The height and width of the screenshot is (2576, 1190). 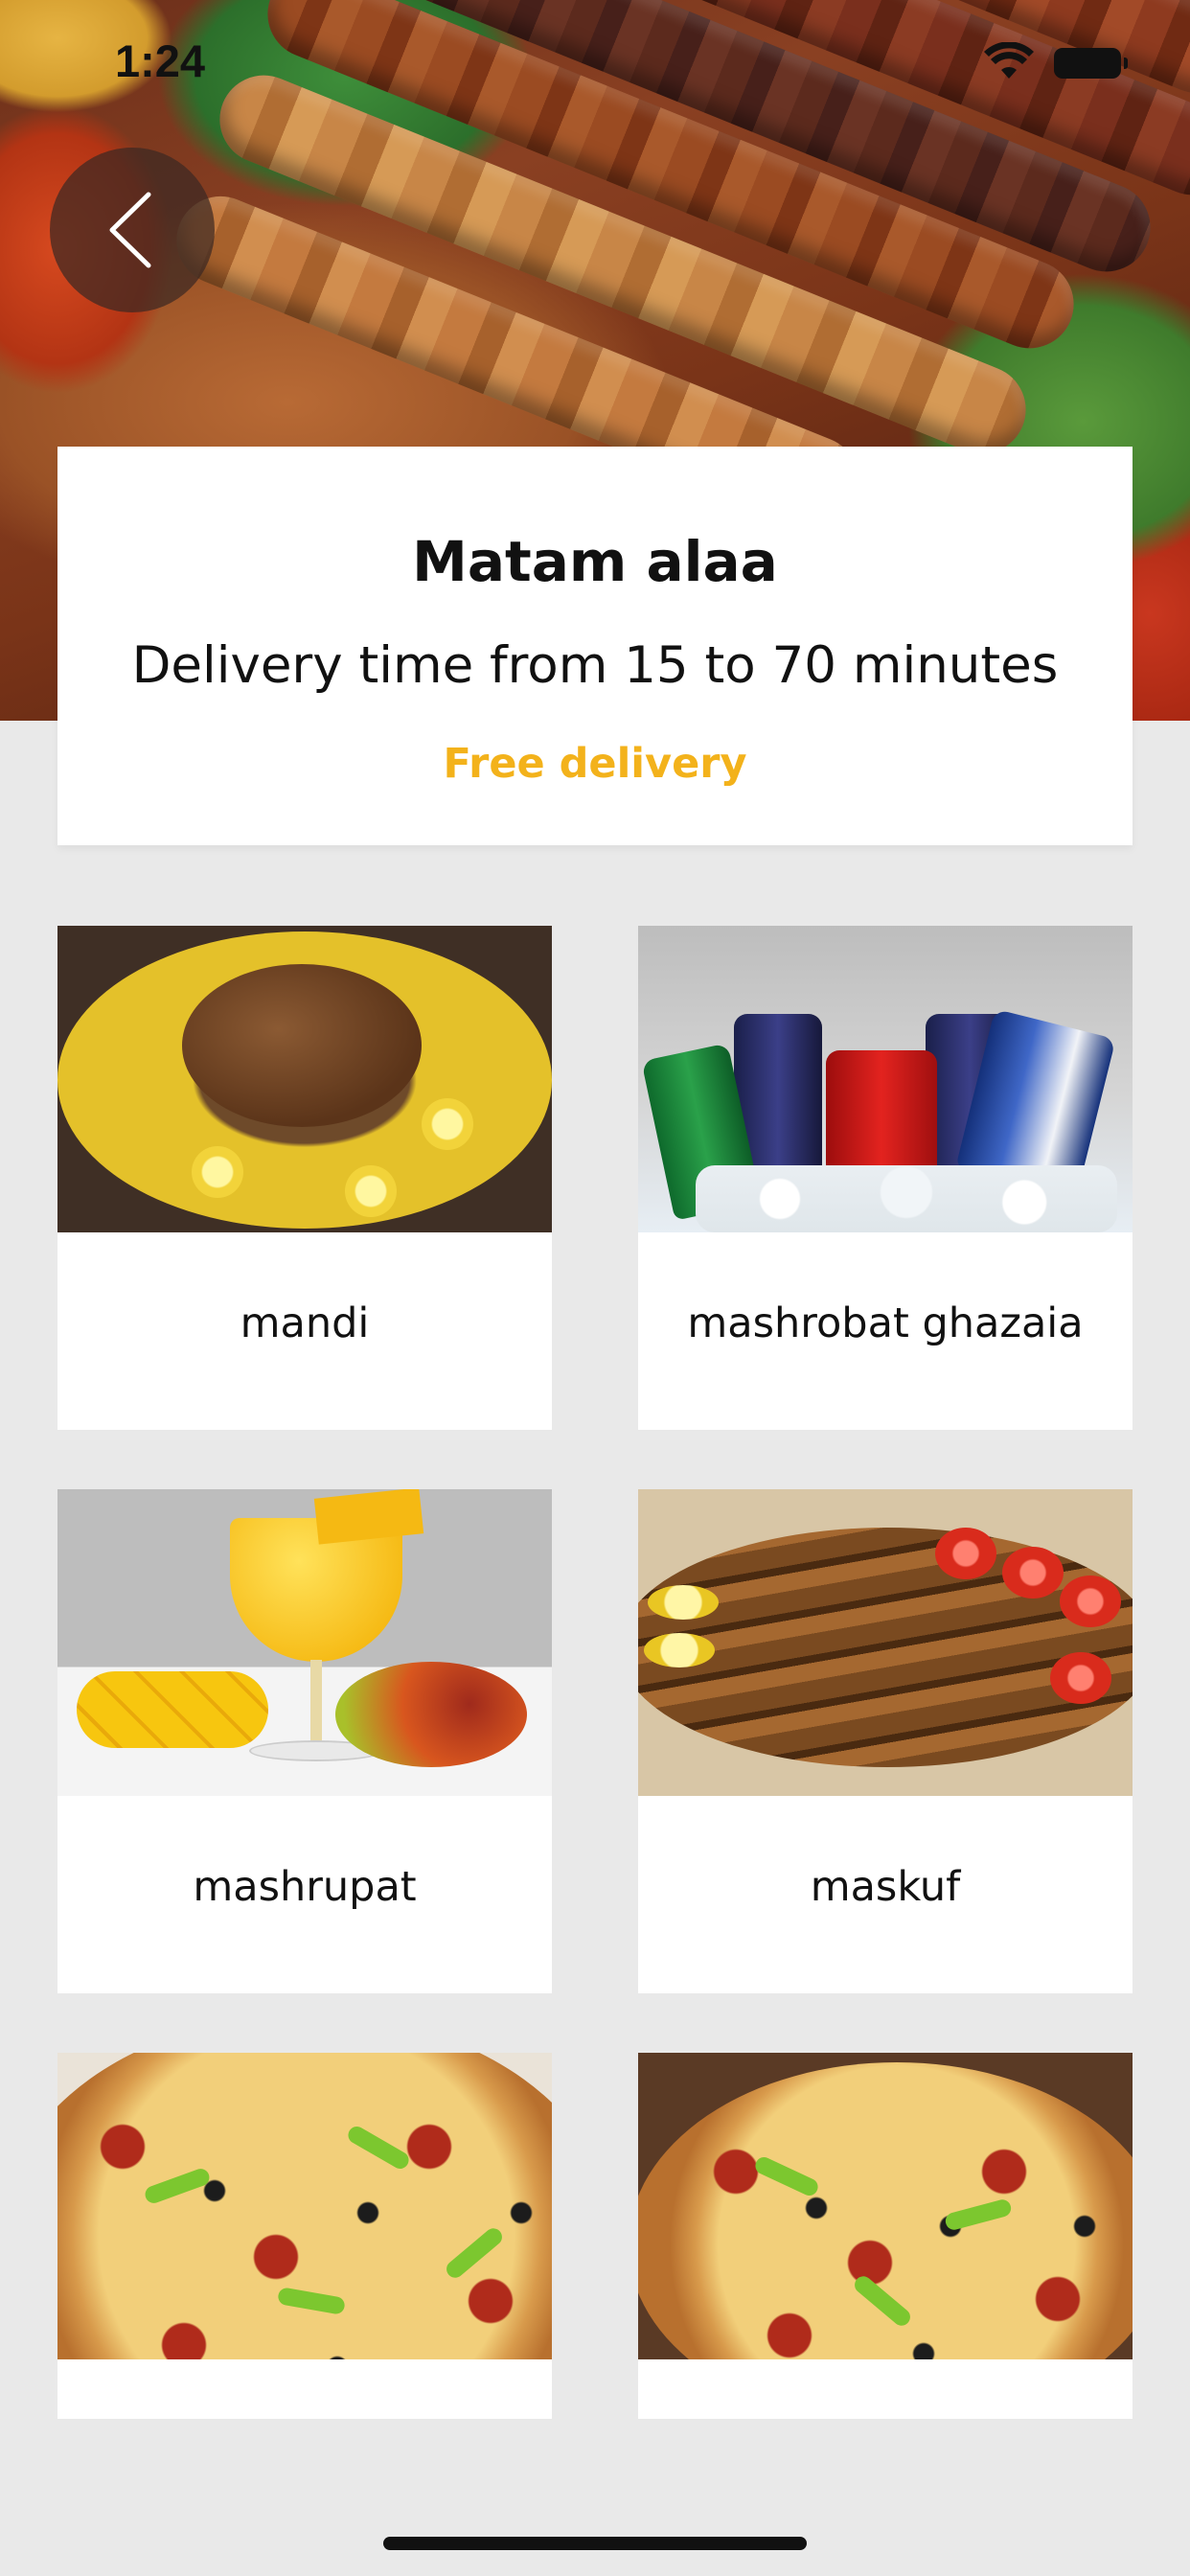 What do you see at coordinates (305, 1323) in the screenshot?
I see `category-label: mandi` at bounding box center [305, 1323].